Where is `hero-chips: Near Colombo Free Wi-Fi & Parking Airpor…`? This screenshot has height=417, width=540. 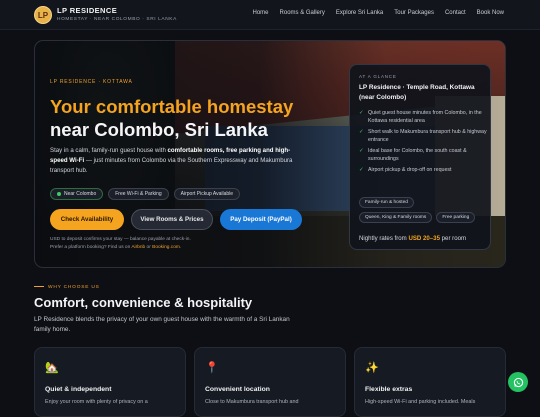 hero-chips: Near Colombo Free Wi-Fi & Parking Airpor… is located at coordinates (145, 194).